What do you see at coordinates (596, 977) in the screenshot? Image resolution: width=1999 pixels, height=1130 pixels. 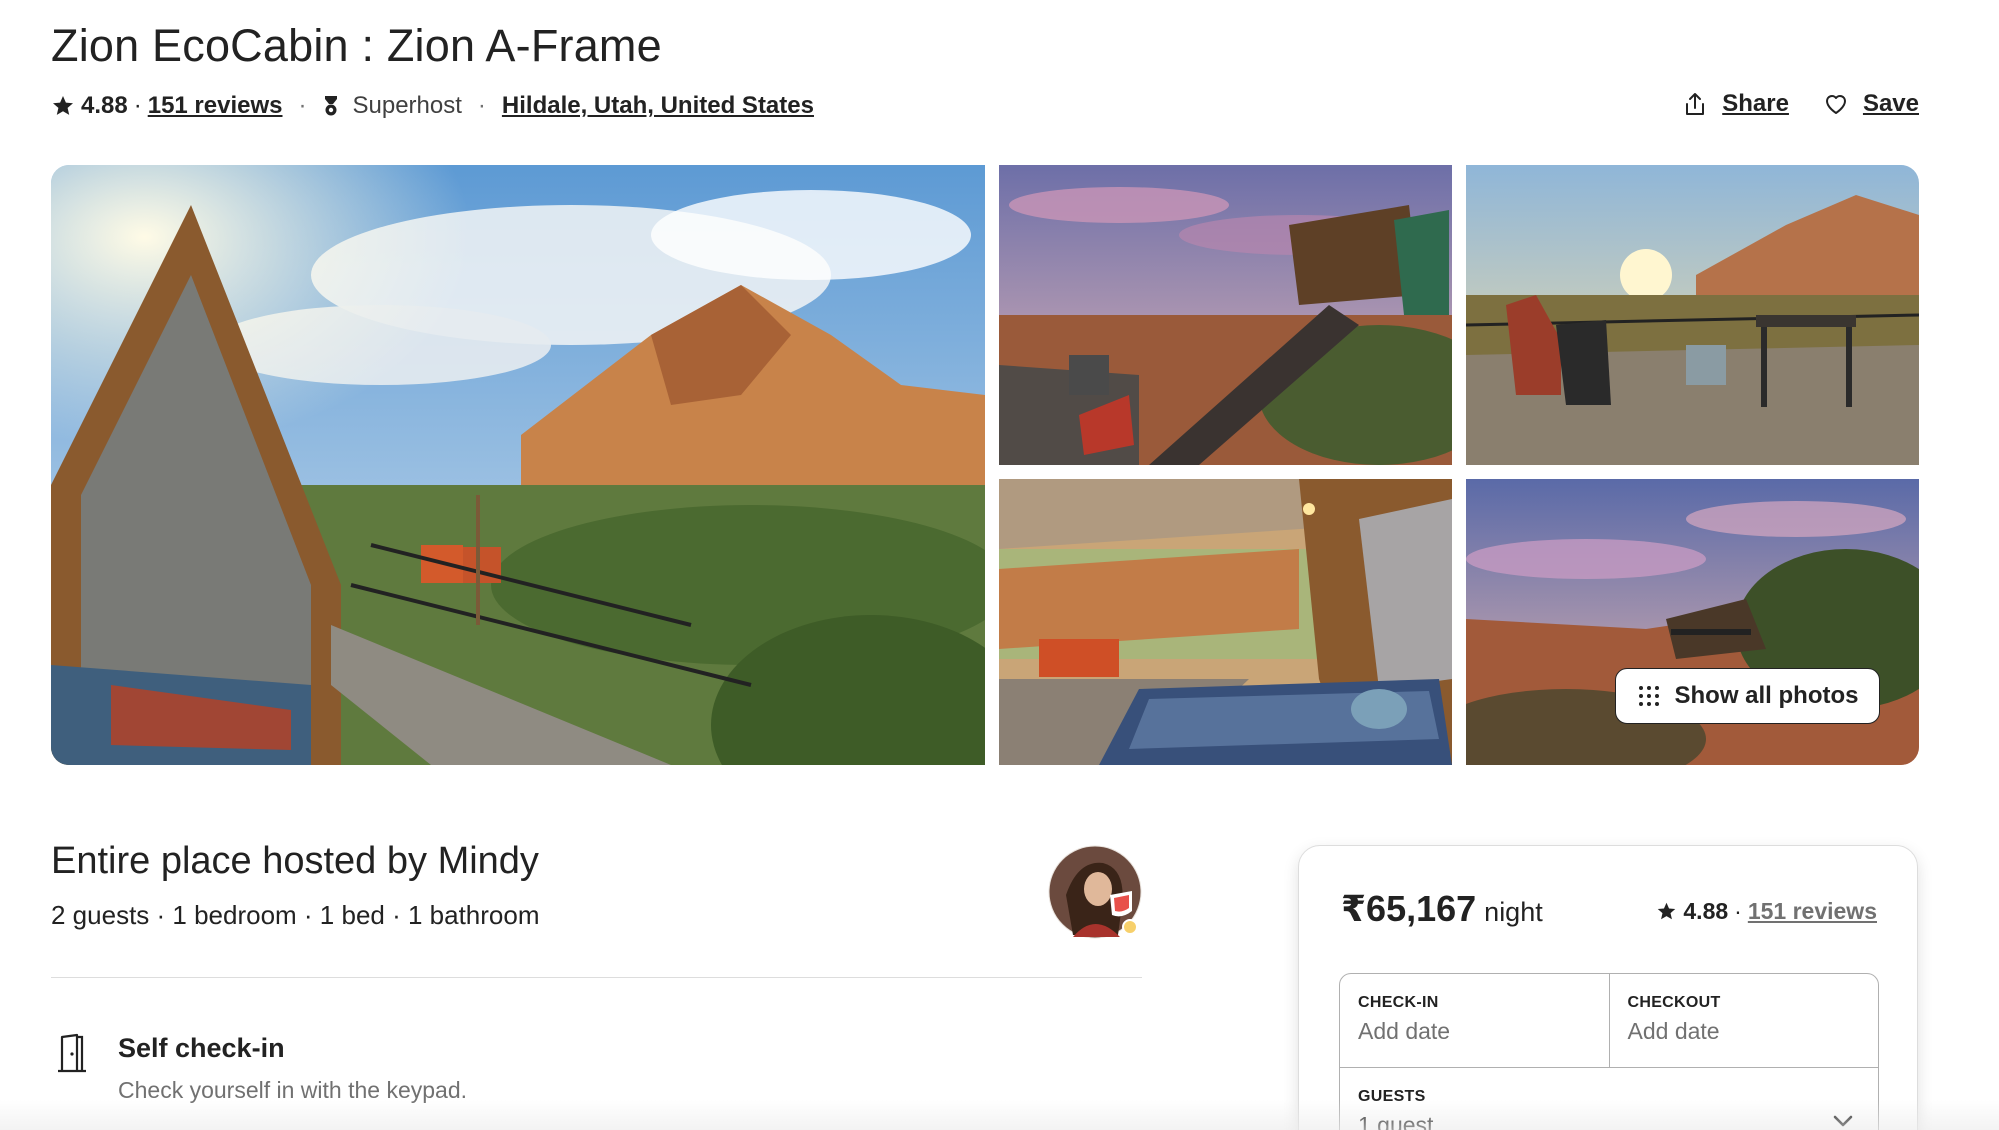 I see `section-divider` at bounding box center [596, 977].